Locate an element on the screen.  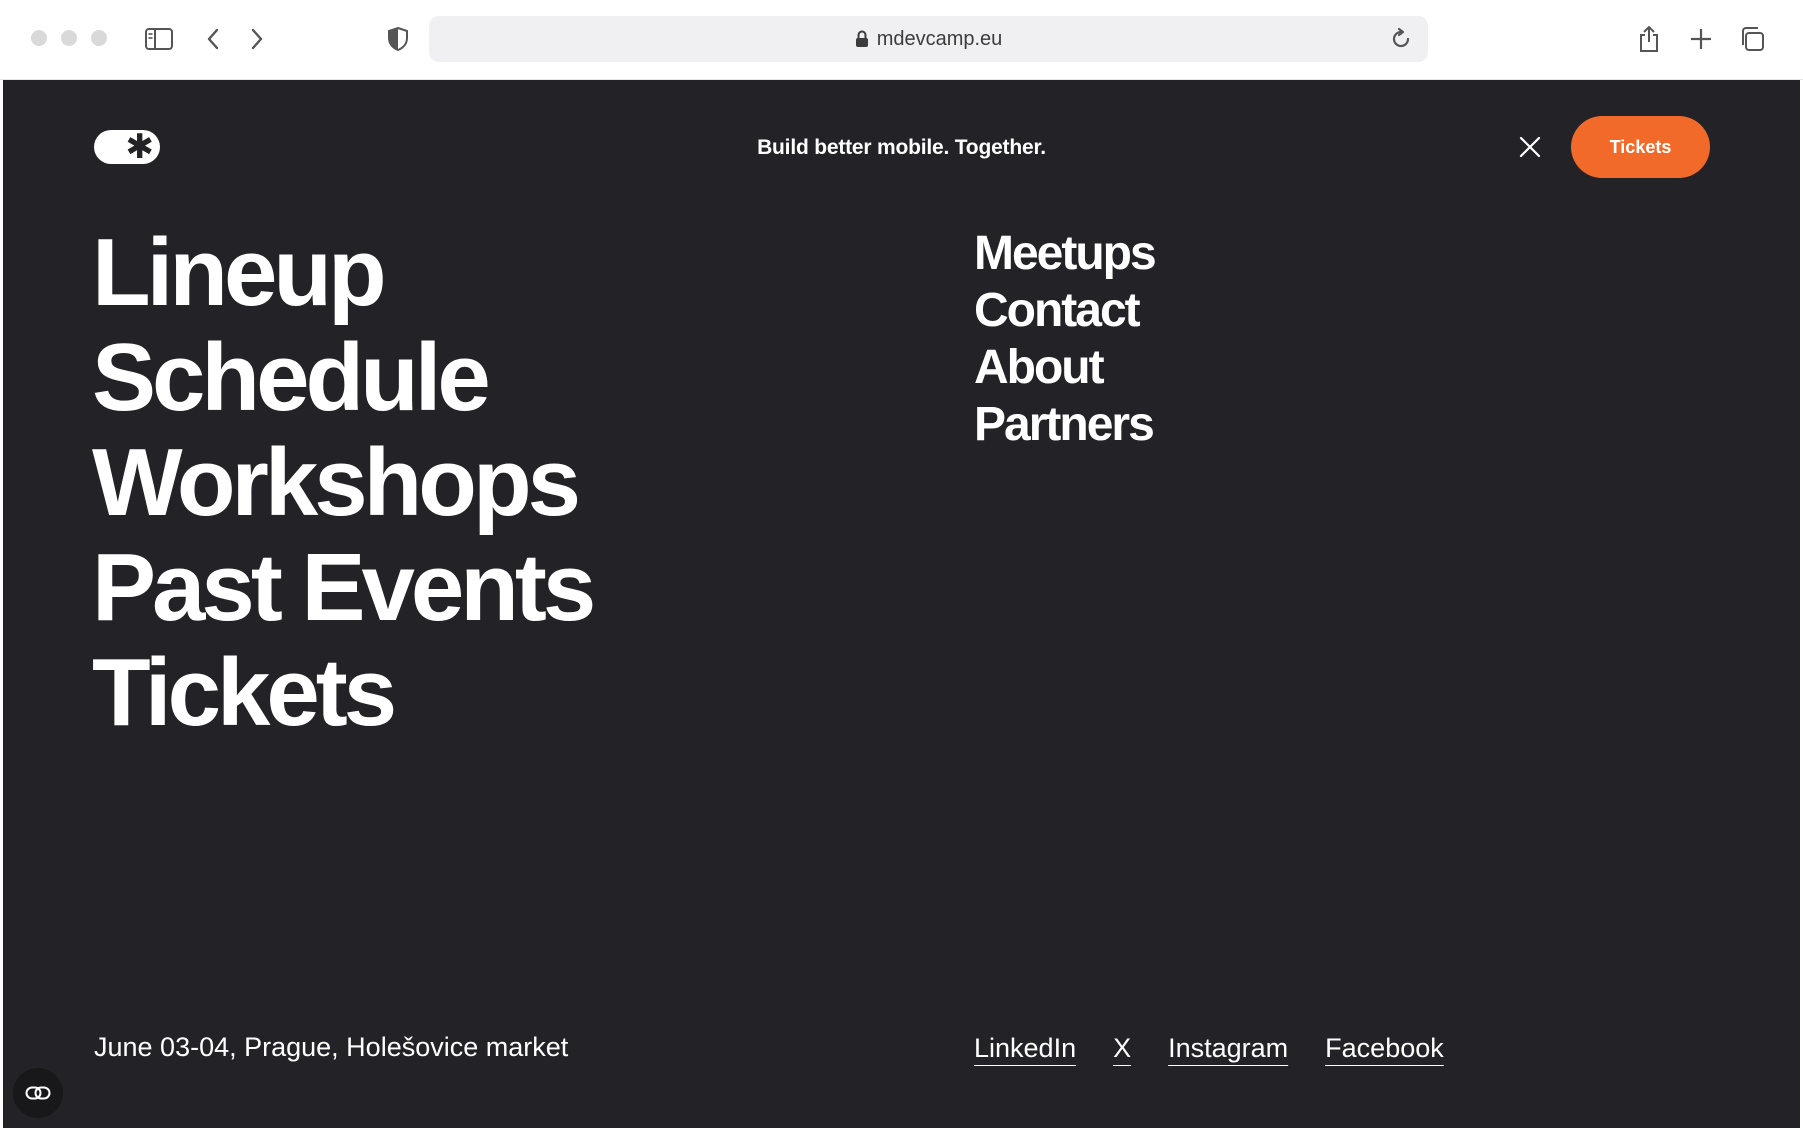
nav-item-about: About is located at coordinates (1064, 367).